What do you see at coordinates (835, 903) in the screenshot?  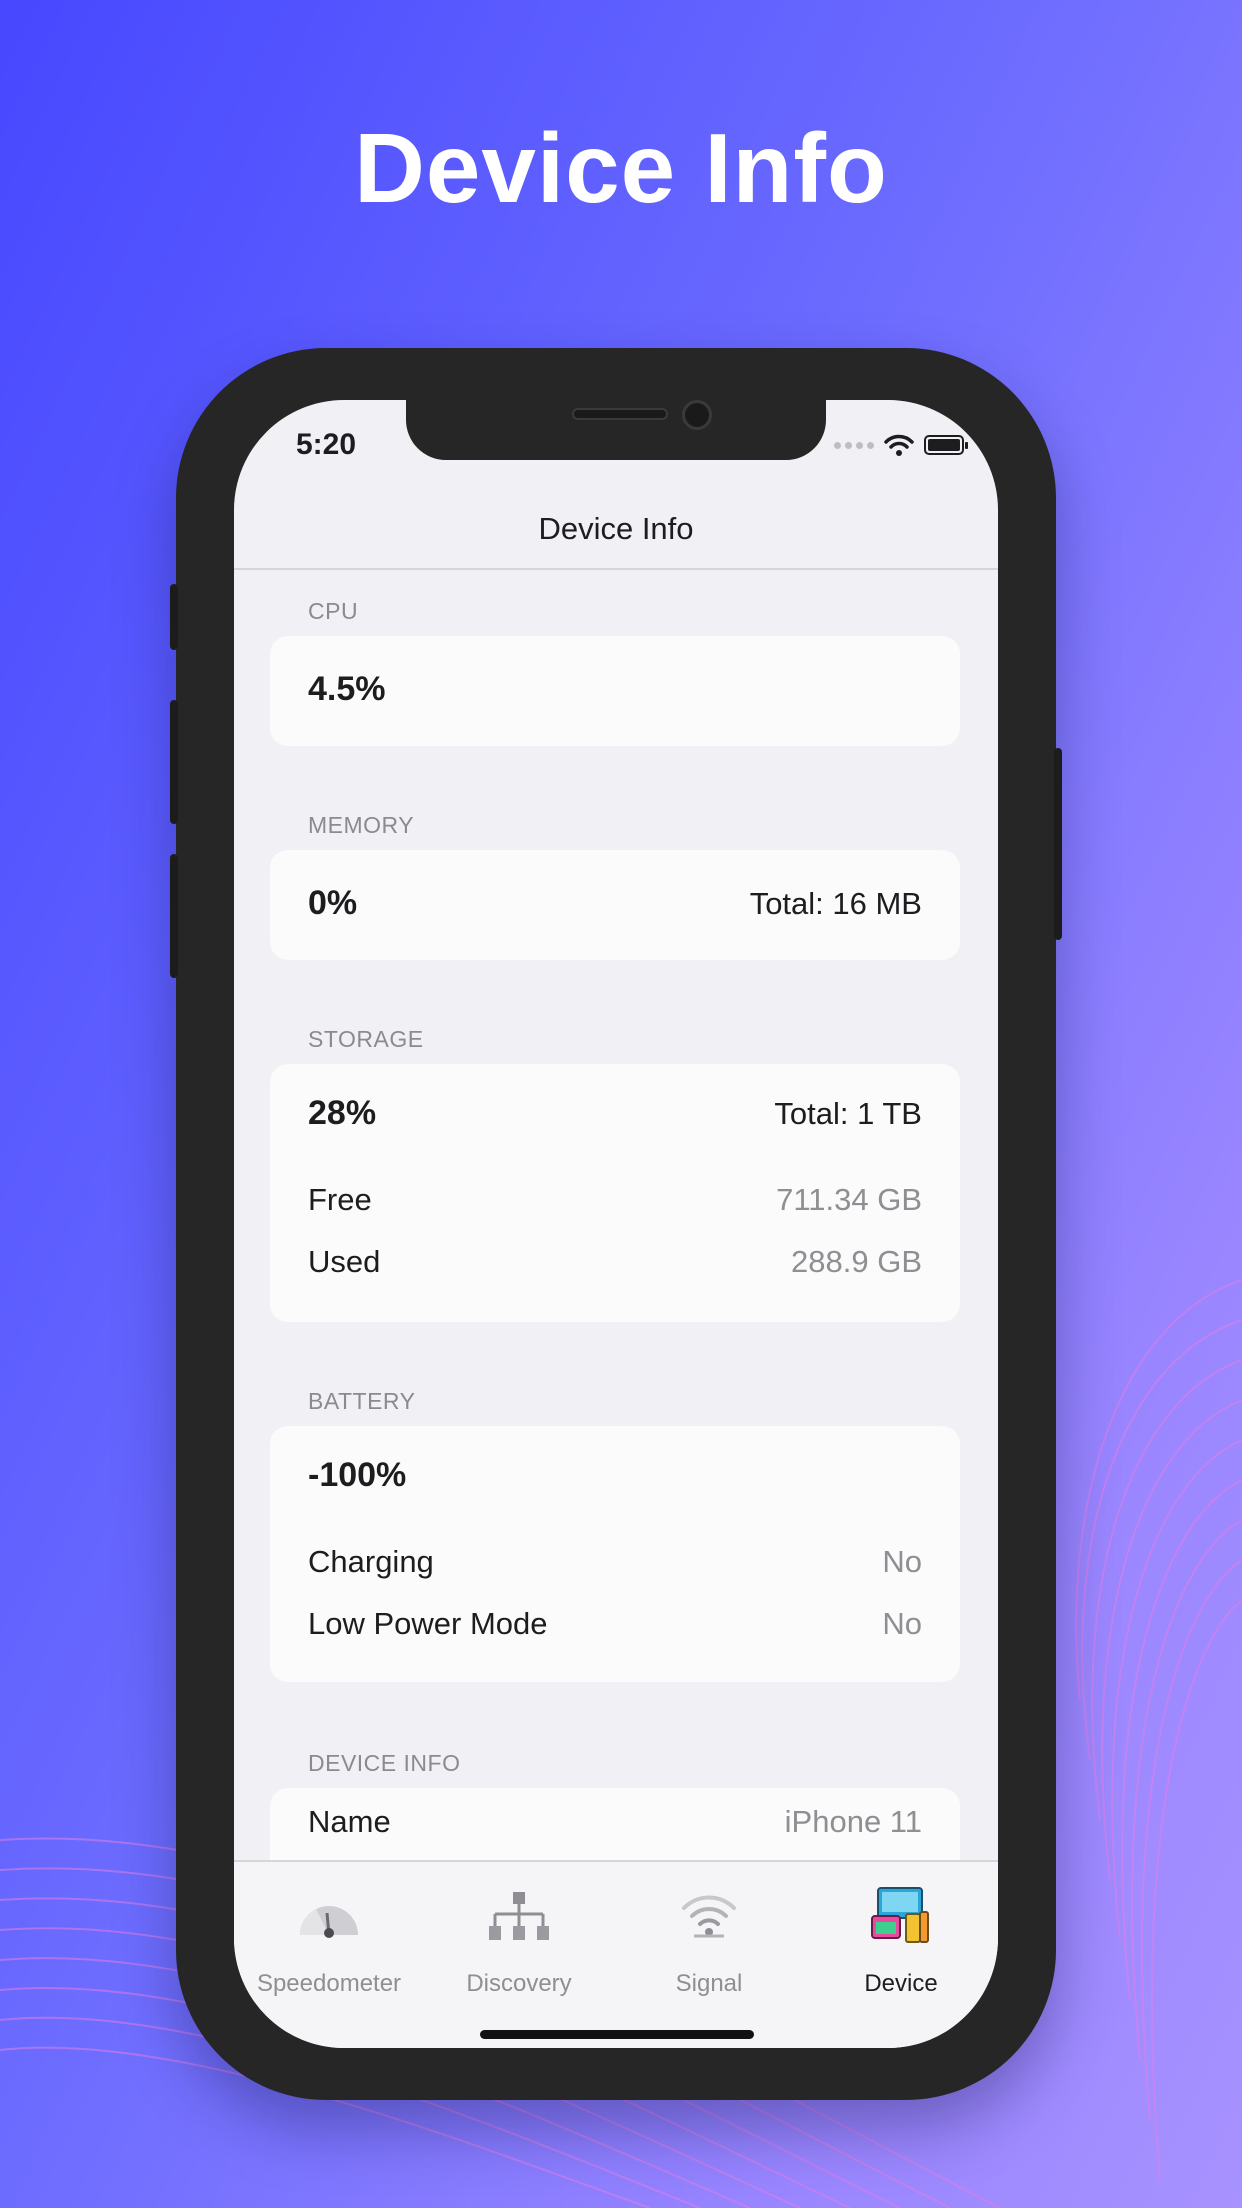 I see `memory-total: Total: 16 MB` at bounding box center [835, 903].